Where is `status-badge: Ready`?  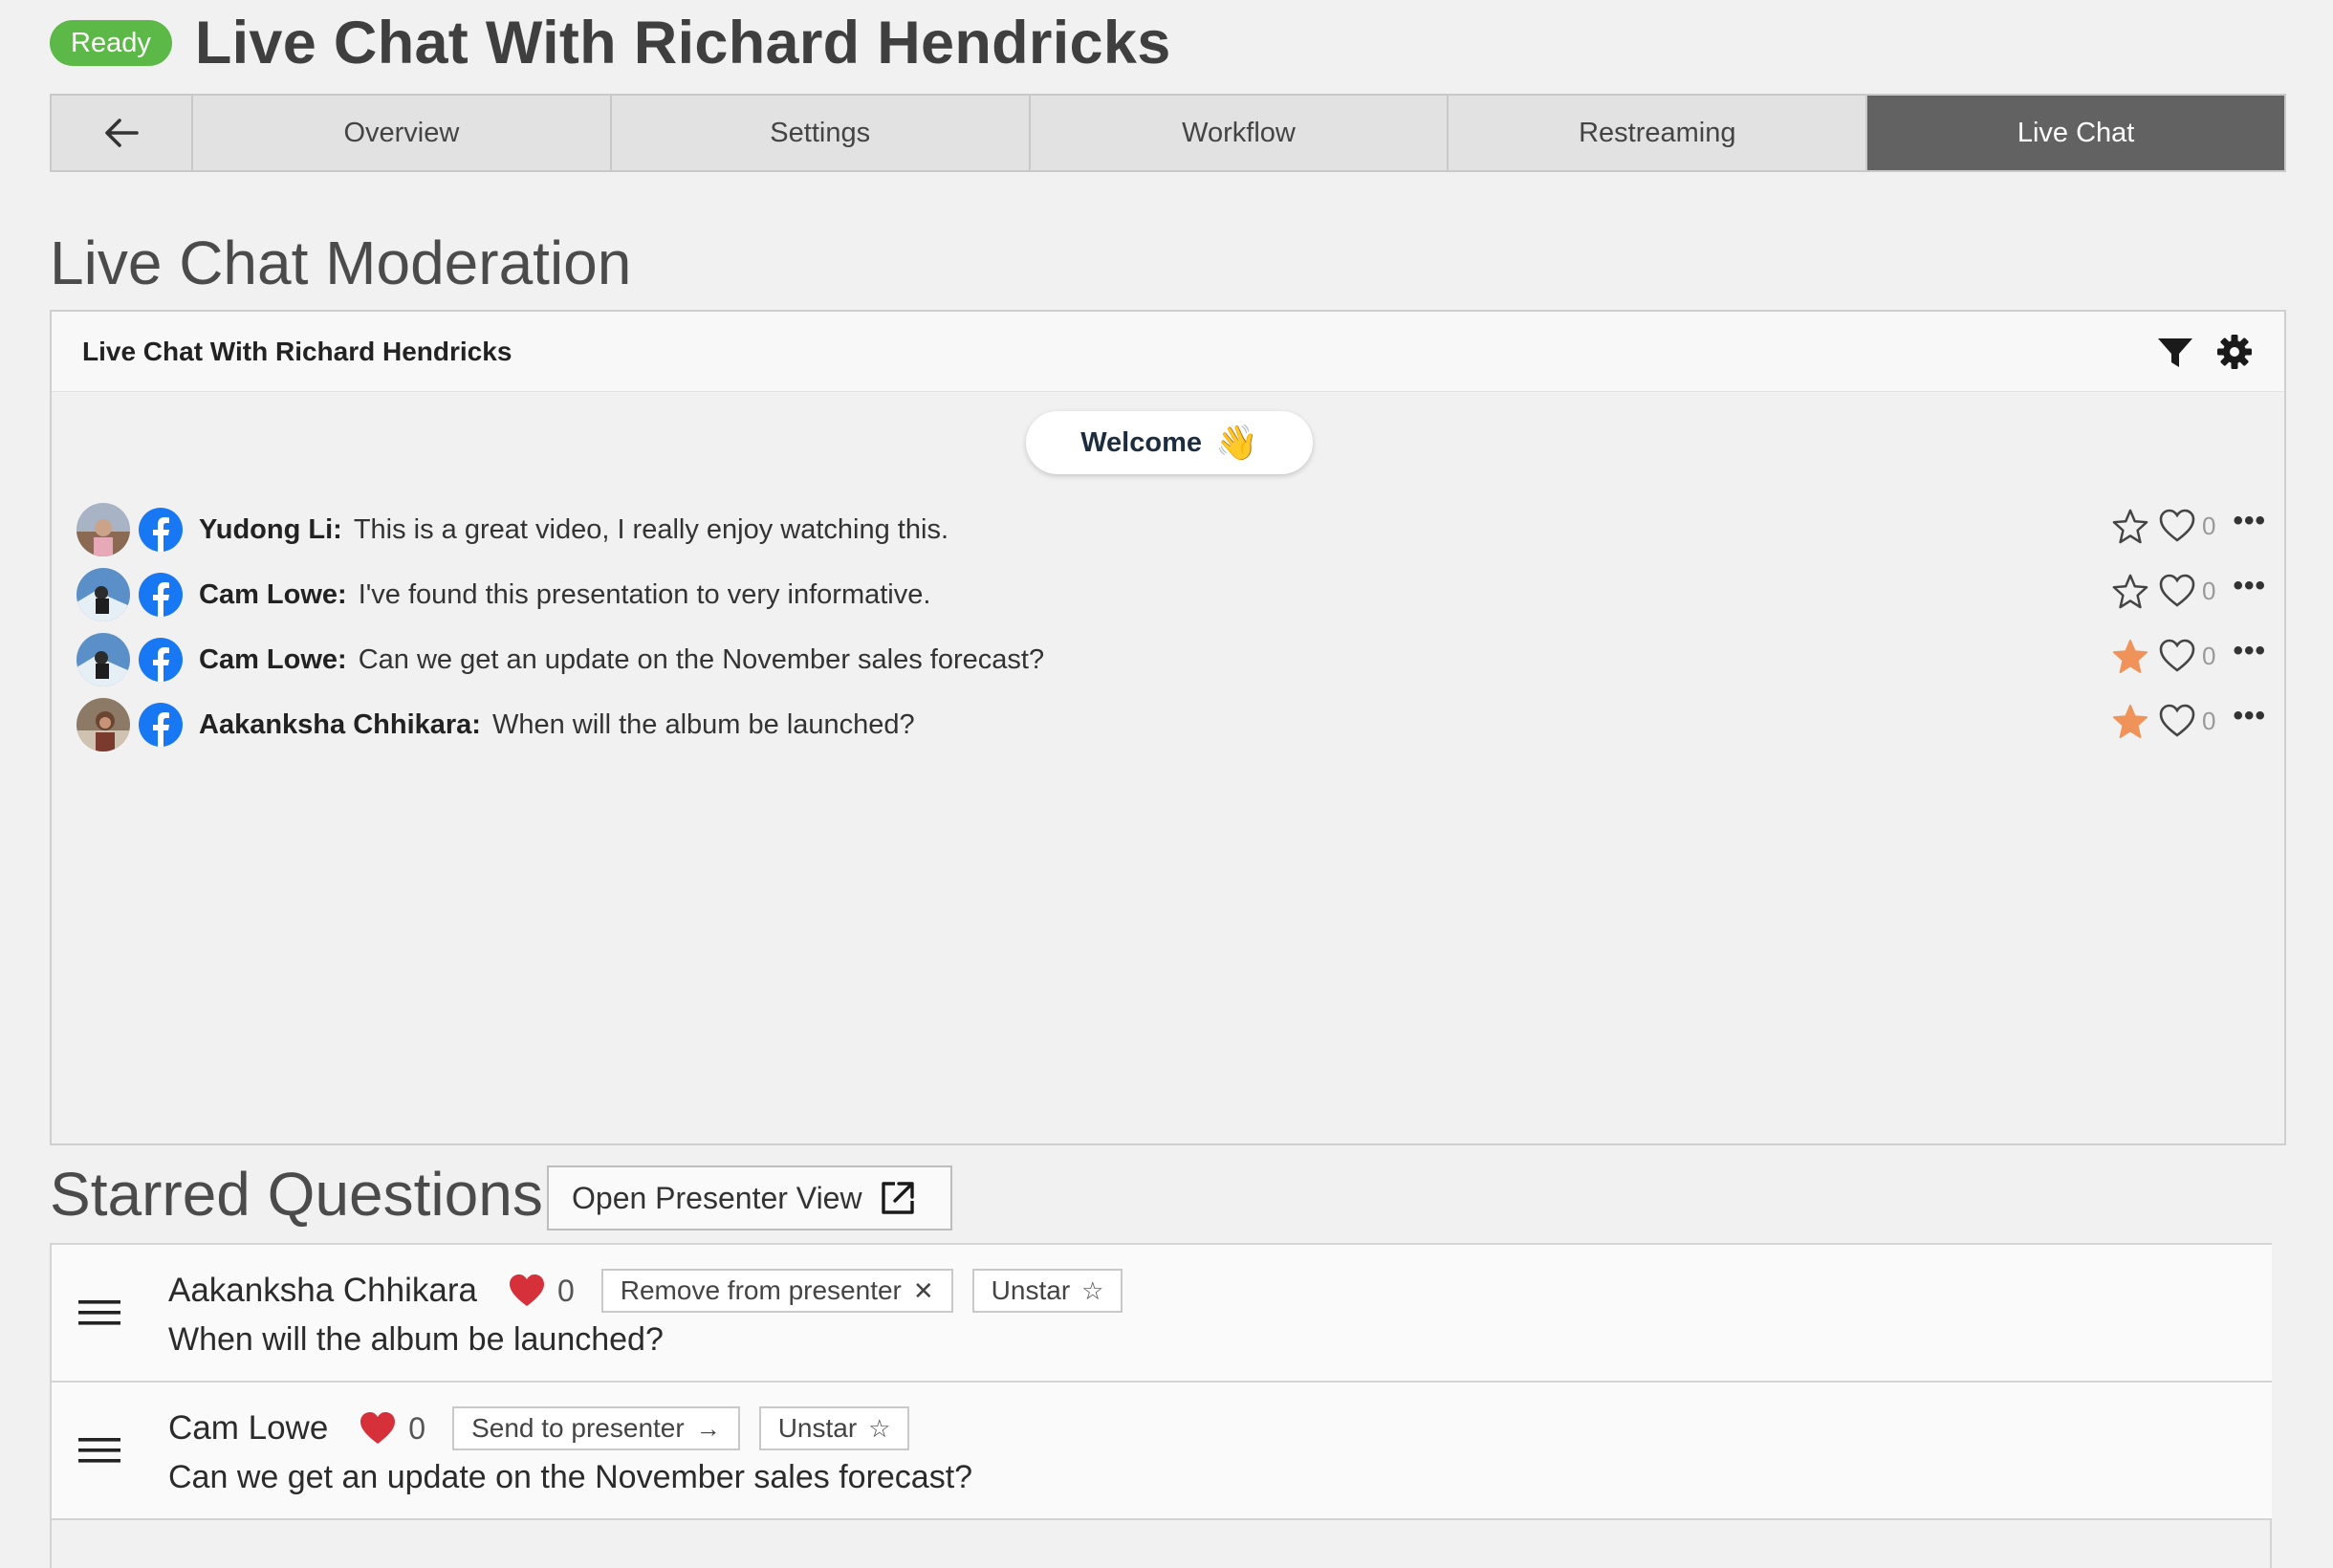 status-badge: Ready is located at coordinates (111, 43).